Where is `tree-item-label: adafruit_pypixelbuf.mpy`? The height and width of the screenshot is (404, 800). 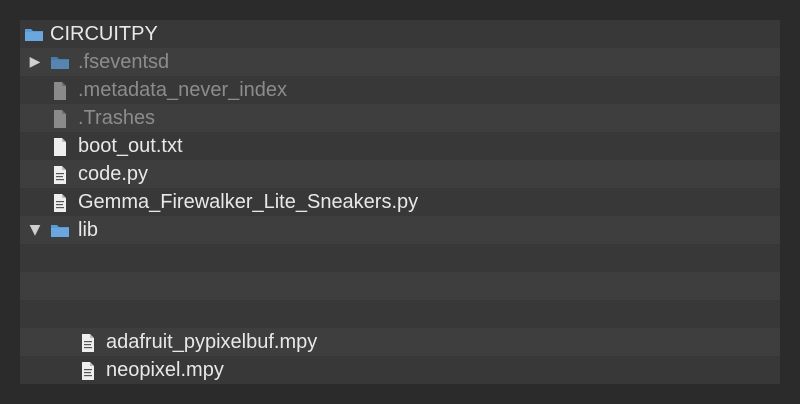
tree-item-label: adafruit_pypixelbuf.mpy is located at coordinates (212, 342).